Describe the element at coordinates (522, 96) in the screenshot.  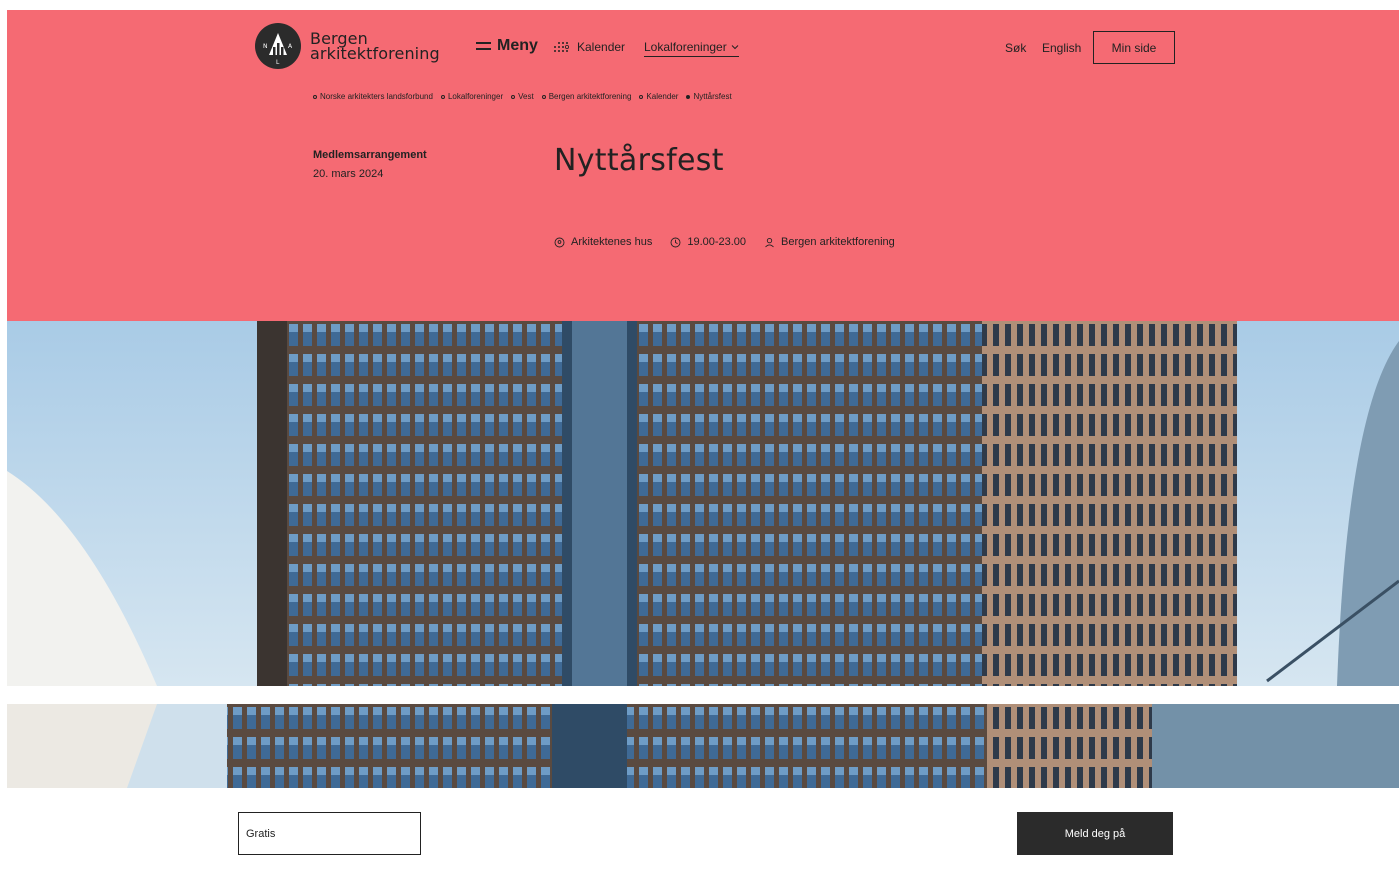
I see `breadcrumb-item-vest: Vest` at that location.